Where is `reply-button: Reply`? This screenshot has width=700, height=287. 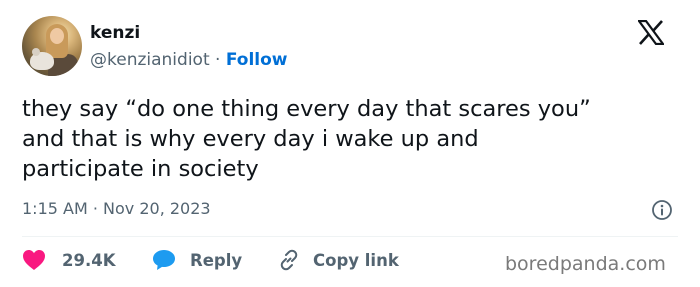 reply-button: Reply is located at coordinates (197, 260).